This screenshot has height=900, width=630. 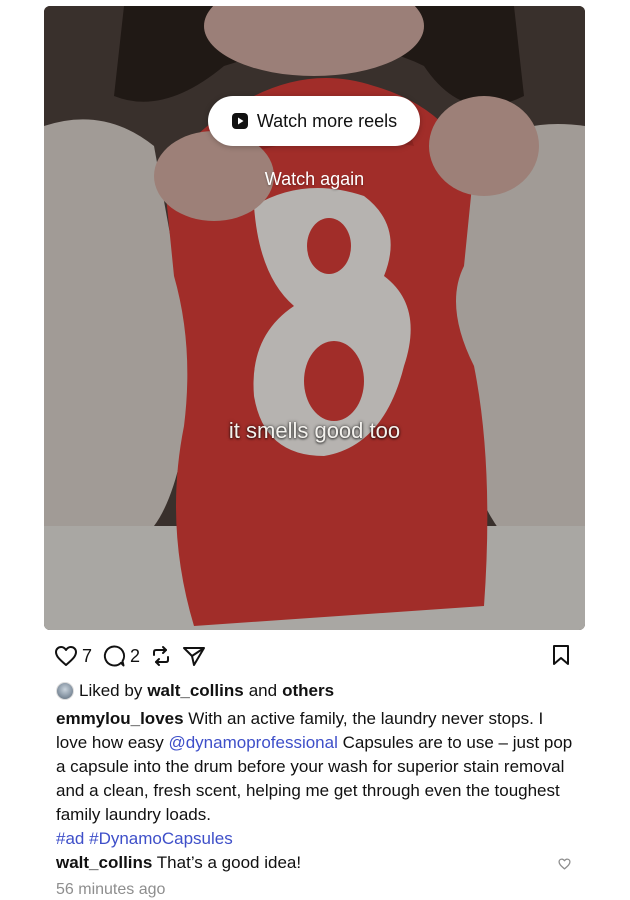 I want to click on watch-more-reels-button: Watch more reels, so click(x=314, y=121).